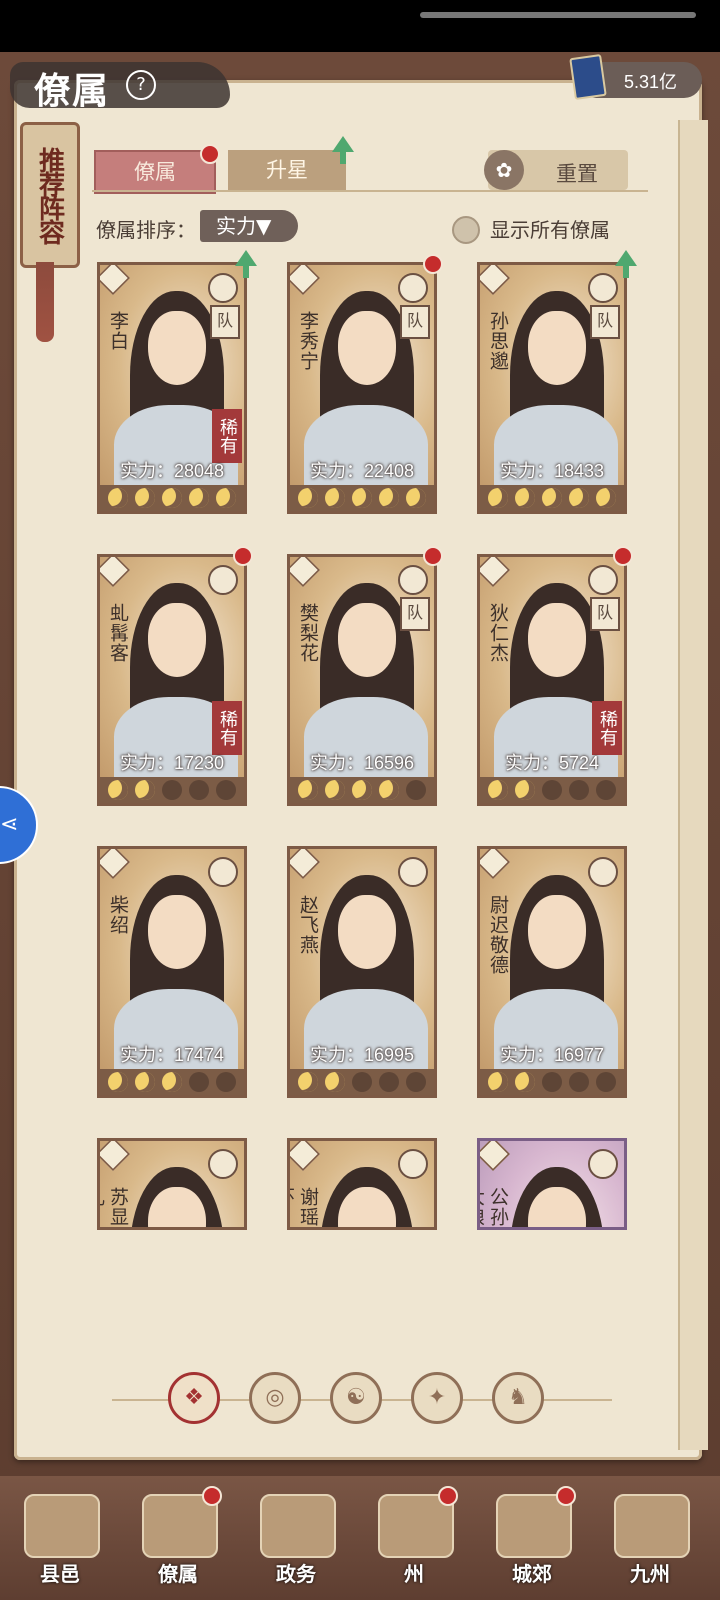 Image resolution: width=720 pixels, height=1600 pixels. I want to click on cat-filter-icon: ☯, so click(356, 1398).